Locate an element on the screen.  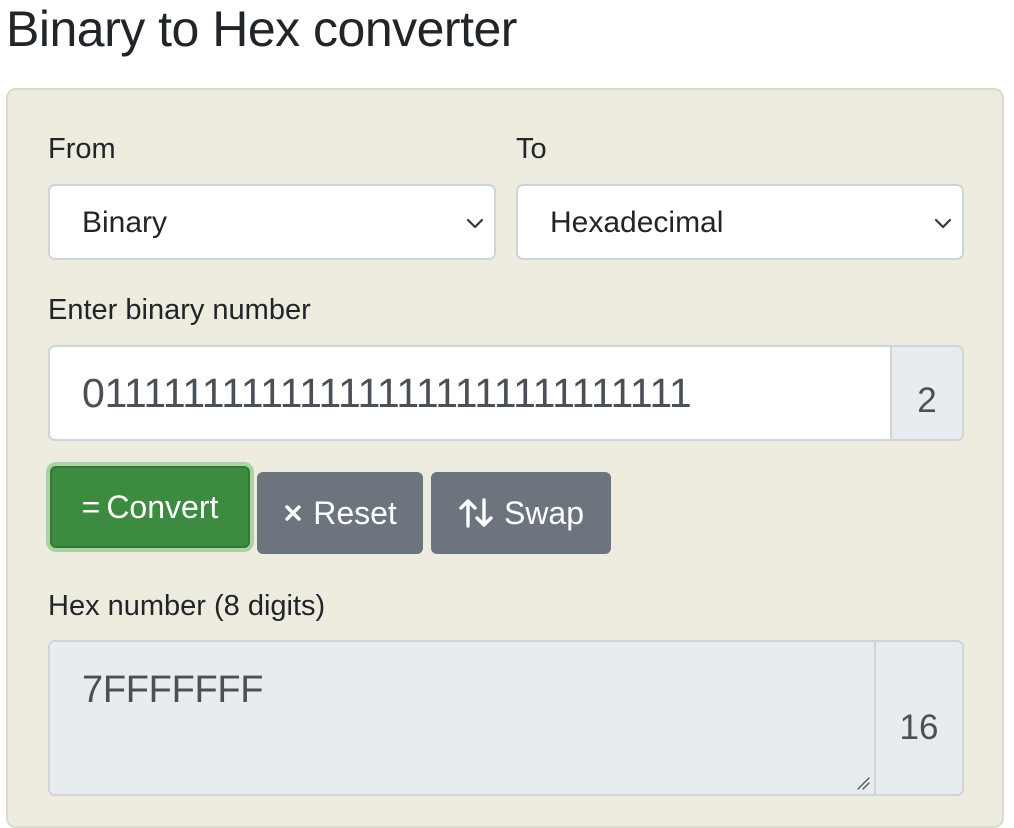
resize-grip-icon is located at coordinates (863, 783).